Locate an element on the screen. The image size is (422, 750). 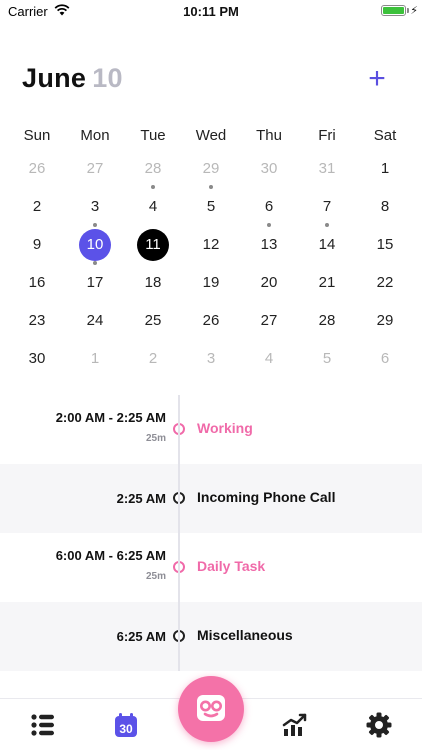
calendar-day: 9 is located at coordinates (37, 245).